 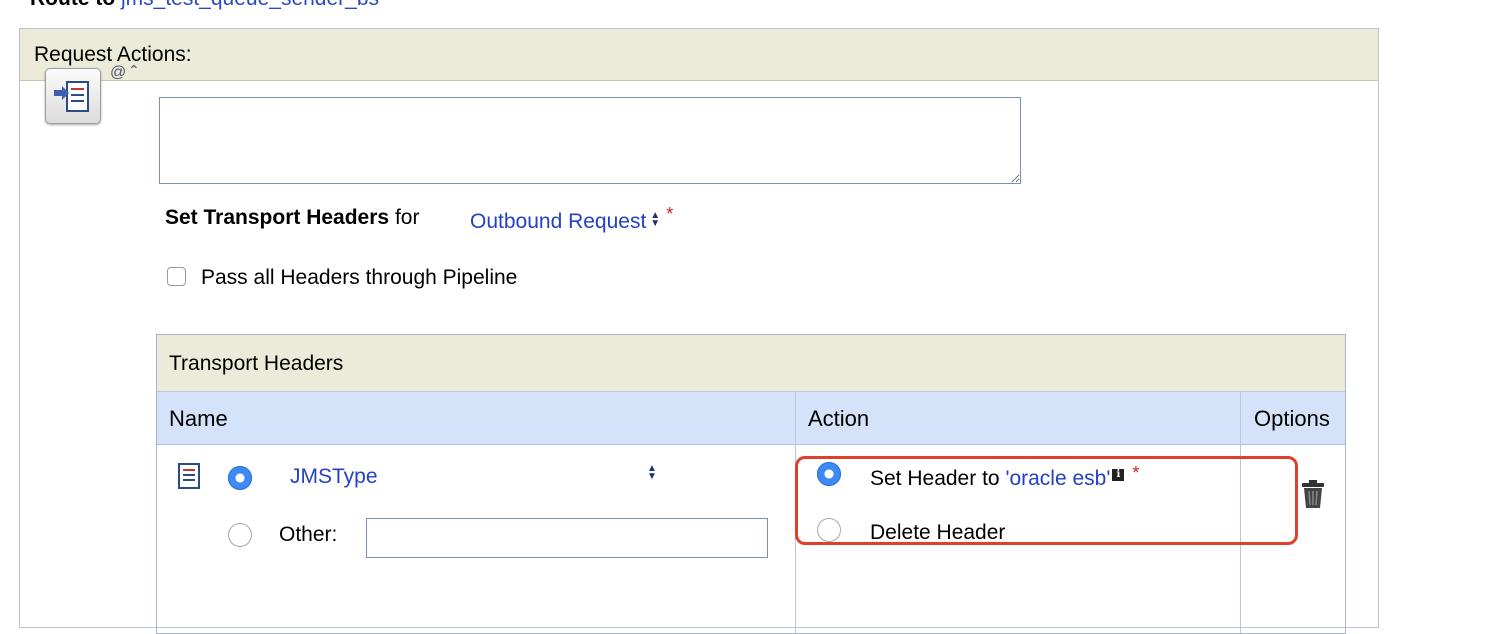 What do you see at coordinates (118, 73) in the screenshot?
I see `annotation-at-icon: @` at bounding box center [118, 73].